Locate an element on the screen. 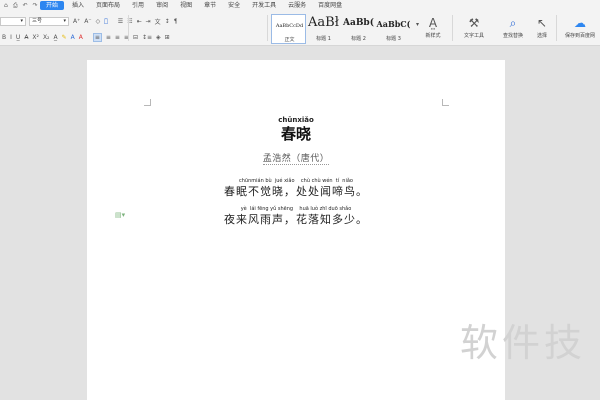  poem-title: 春晓 is located at coordinates (295, 134).